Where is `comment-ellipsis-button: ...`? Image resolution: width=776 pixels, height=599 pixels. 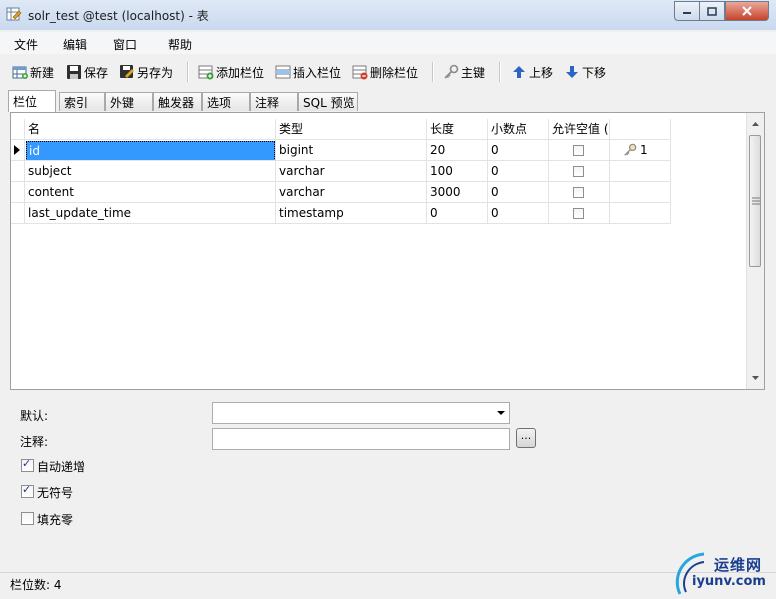
comment-ellipsis-button: ... is located at coordinates (526, 438).